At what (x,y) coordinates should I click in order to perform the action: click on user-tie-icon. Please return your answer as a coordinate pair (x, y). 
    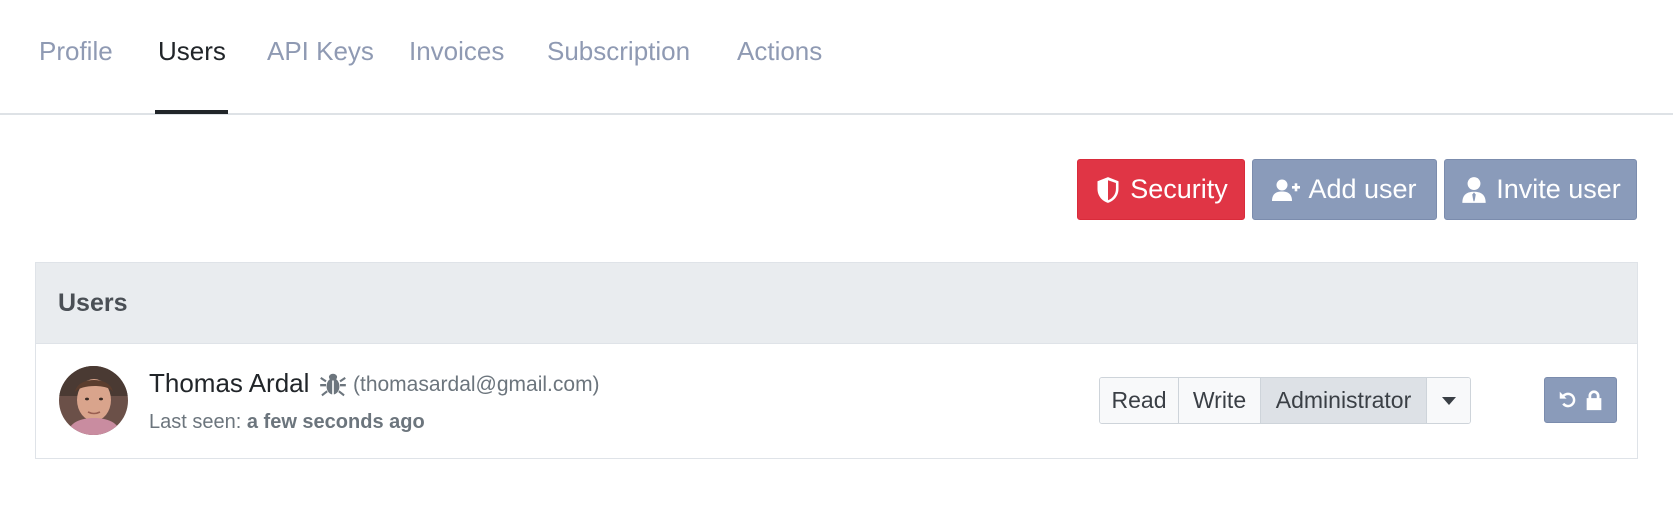
    Looking at the image, I should click on (1474, 189).